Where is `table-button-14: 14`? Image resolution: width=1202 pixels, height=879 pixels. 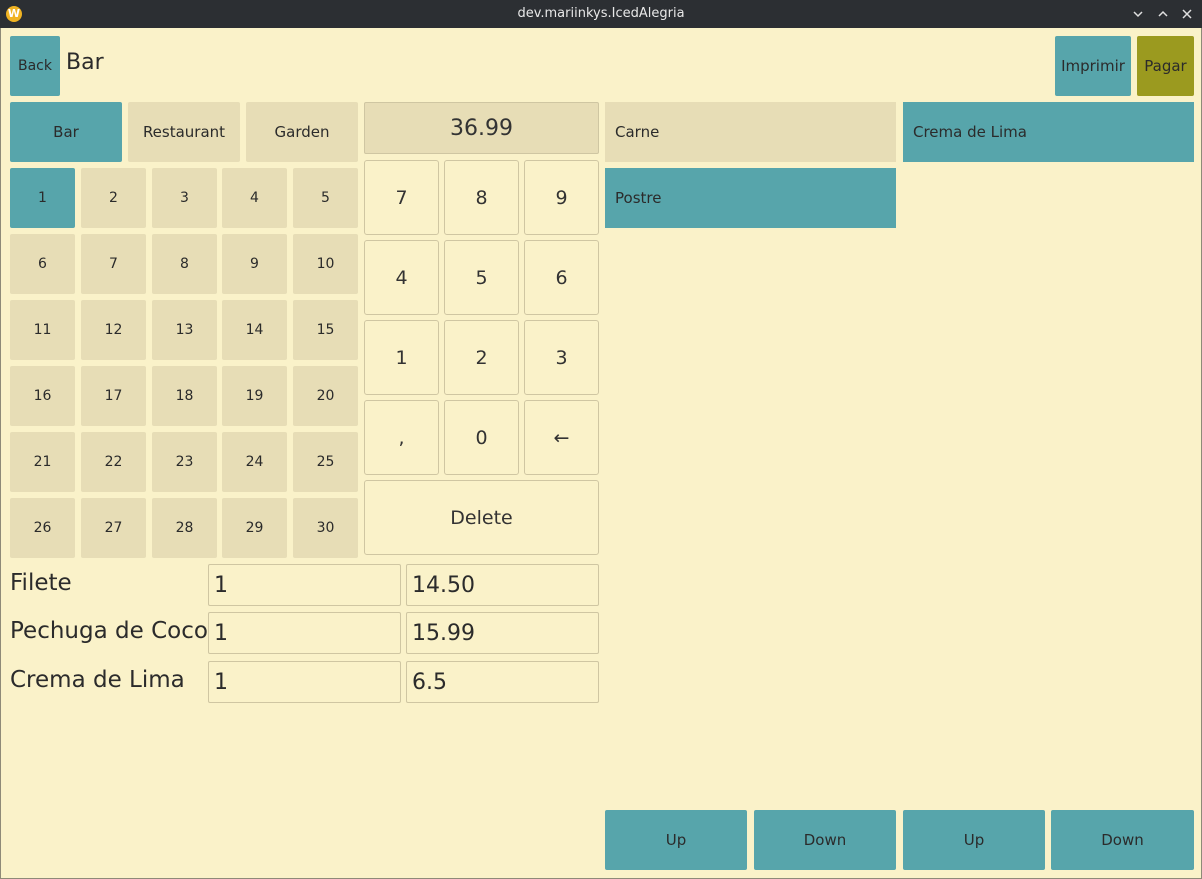 table-button-14: 14 is located at coordinates (254, 330).